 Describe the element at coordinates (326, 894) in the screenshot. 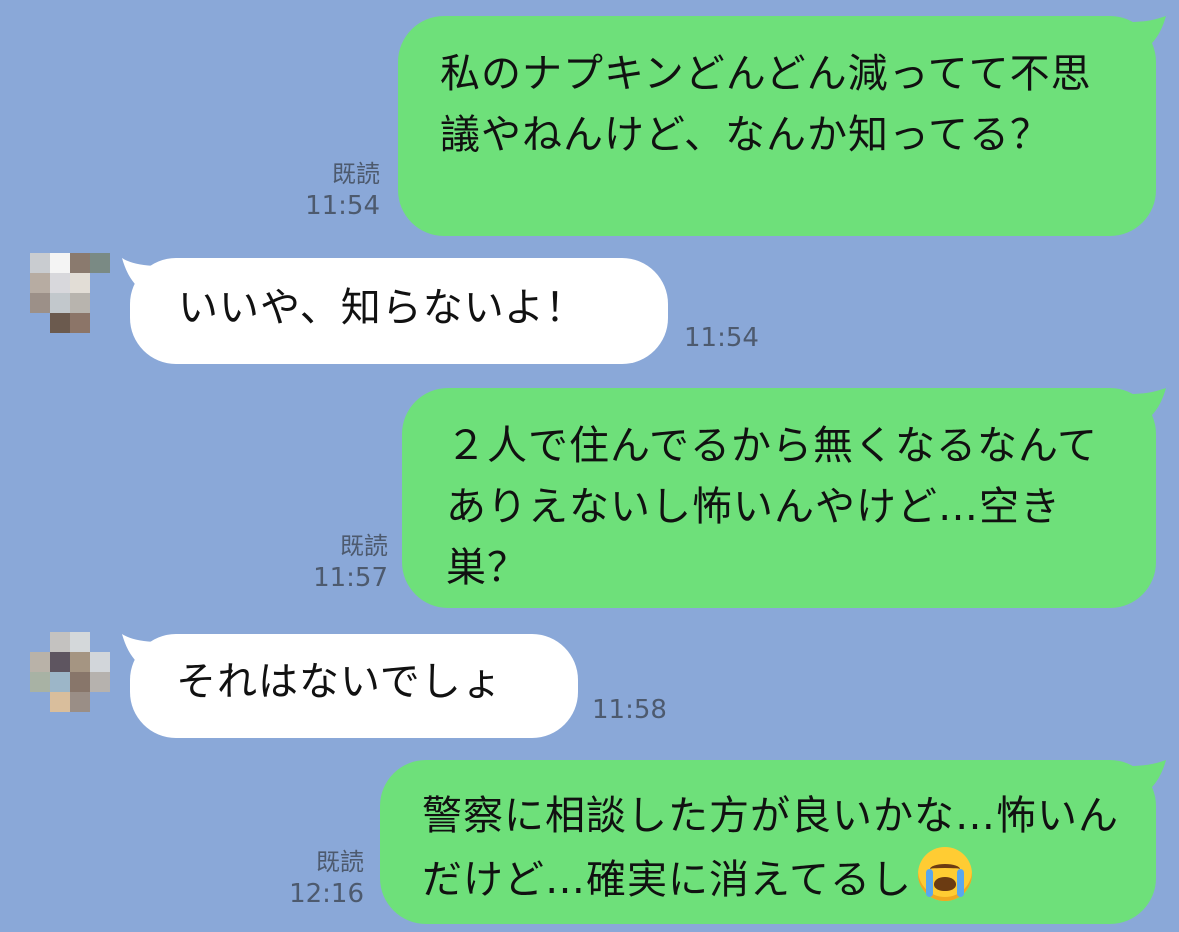

I see `message-time: 12:16` at that location.